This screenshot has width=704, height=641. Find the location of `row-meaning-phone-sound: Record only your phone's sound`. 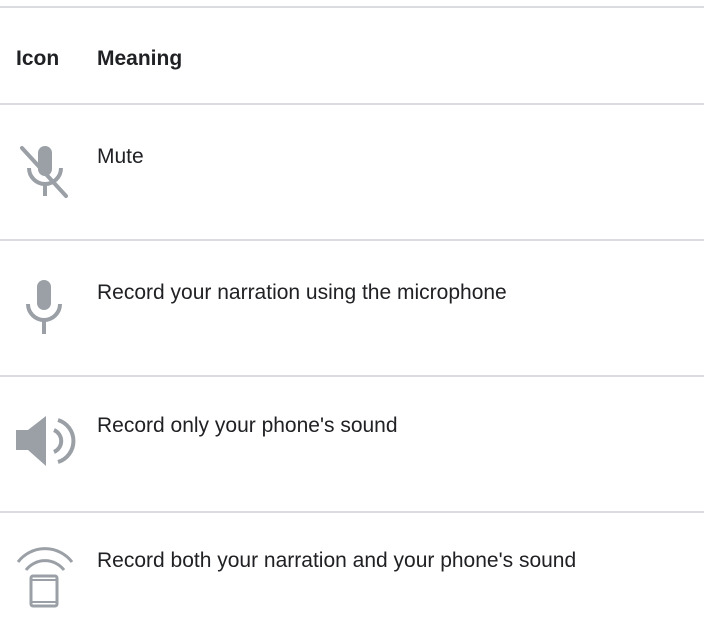

row-meaning-phone-sound: Record only your phone's sound is located at coordinates (247, 425).